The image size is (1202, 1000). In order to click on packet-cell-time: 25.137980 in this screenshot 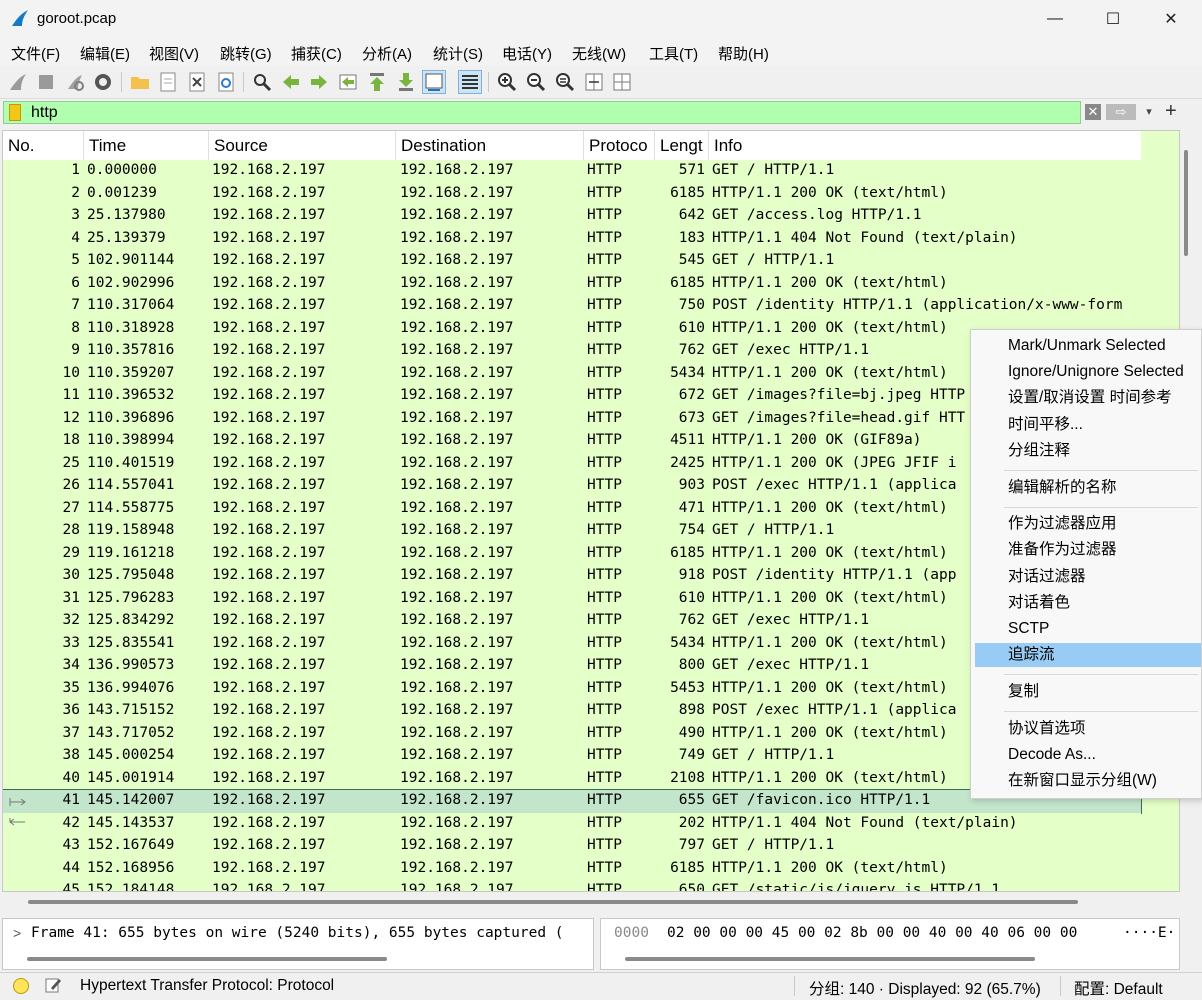, I will do `click(126, 215)`.